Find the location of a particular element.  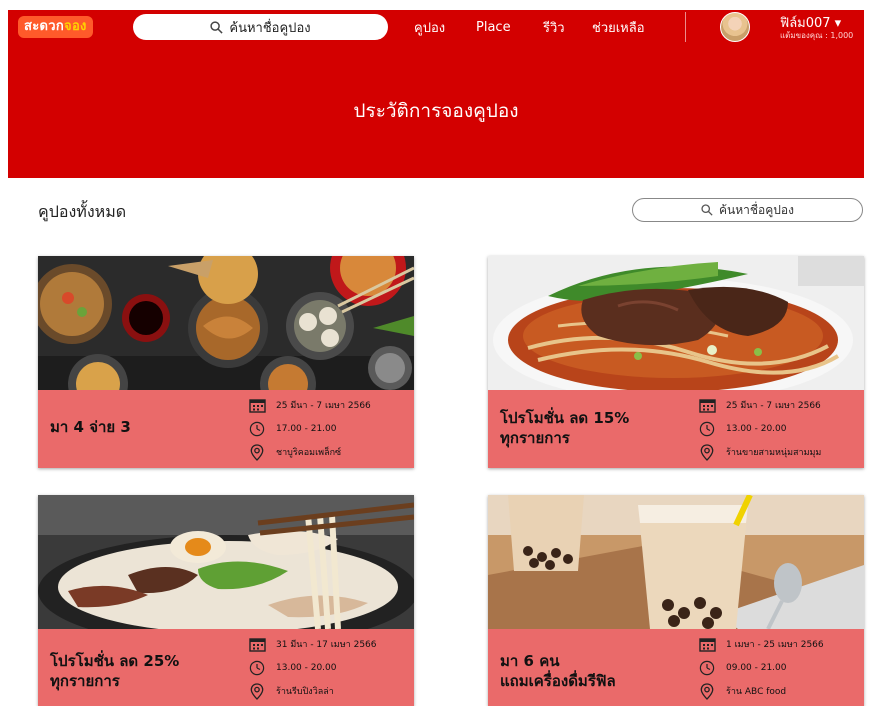

coupon-place-row: ชาบูริคอมเพล็กซ์ is located at coordinates (295, 452).